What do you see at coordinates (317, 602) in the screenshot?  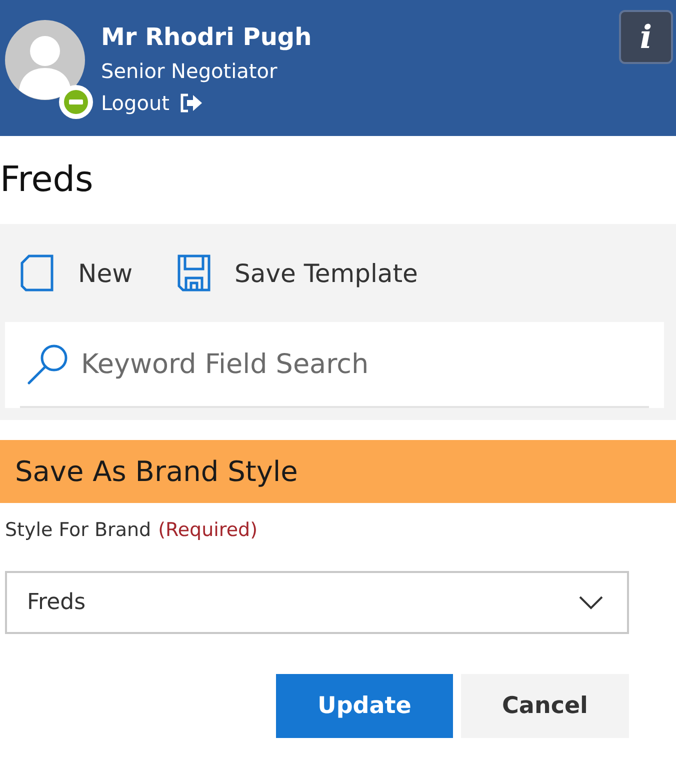 I see `brand-dropdown: Freds` at bounding box center [317, 602].